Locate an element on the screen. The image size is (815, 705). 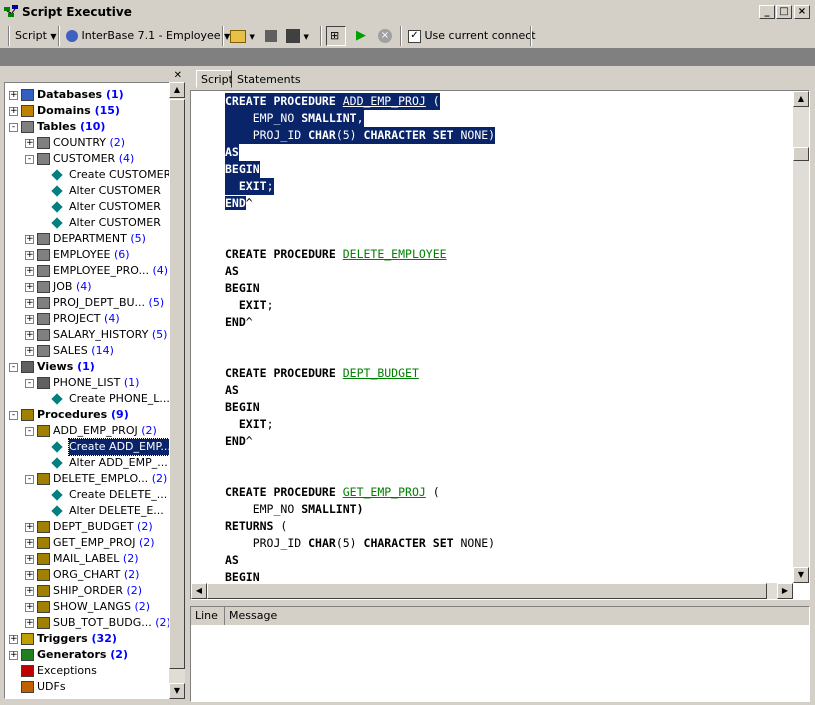
tree-item-label: Domains (15) is located at coordinates (78, 111).